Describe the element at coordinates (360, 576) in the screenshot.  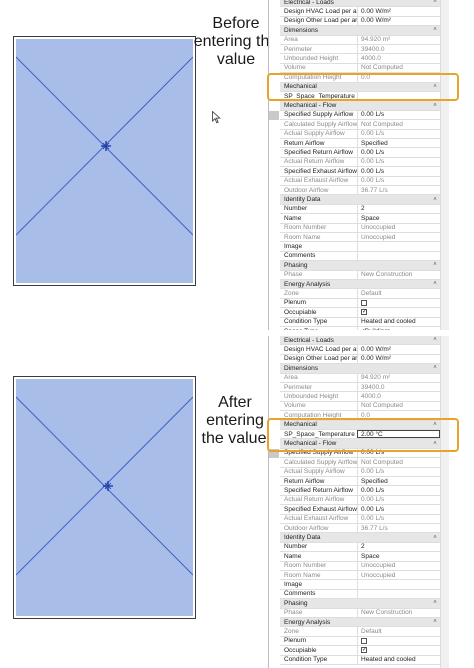
I see `property-row-room-name: Room Name Unoccupied` at that location.